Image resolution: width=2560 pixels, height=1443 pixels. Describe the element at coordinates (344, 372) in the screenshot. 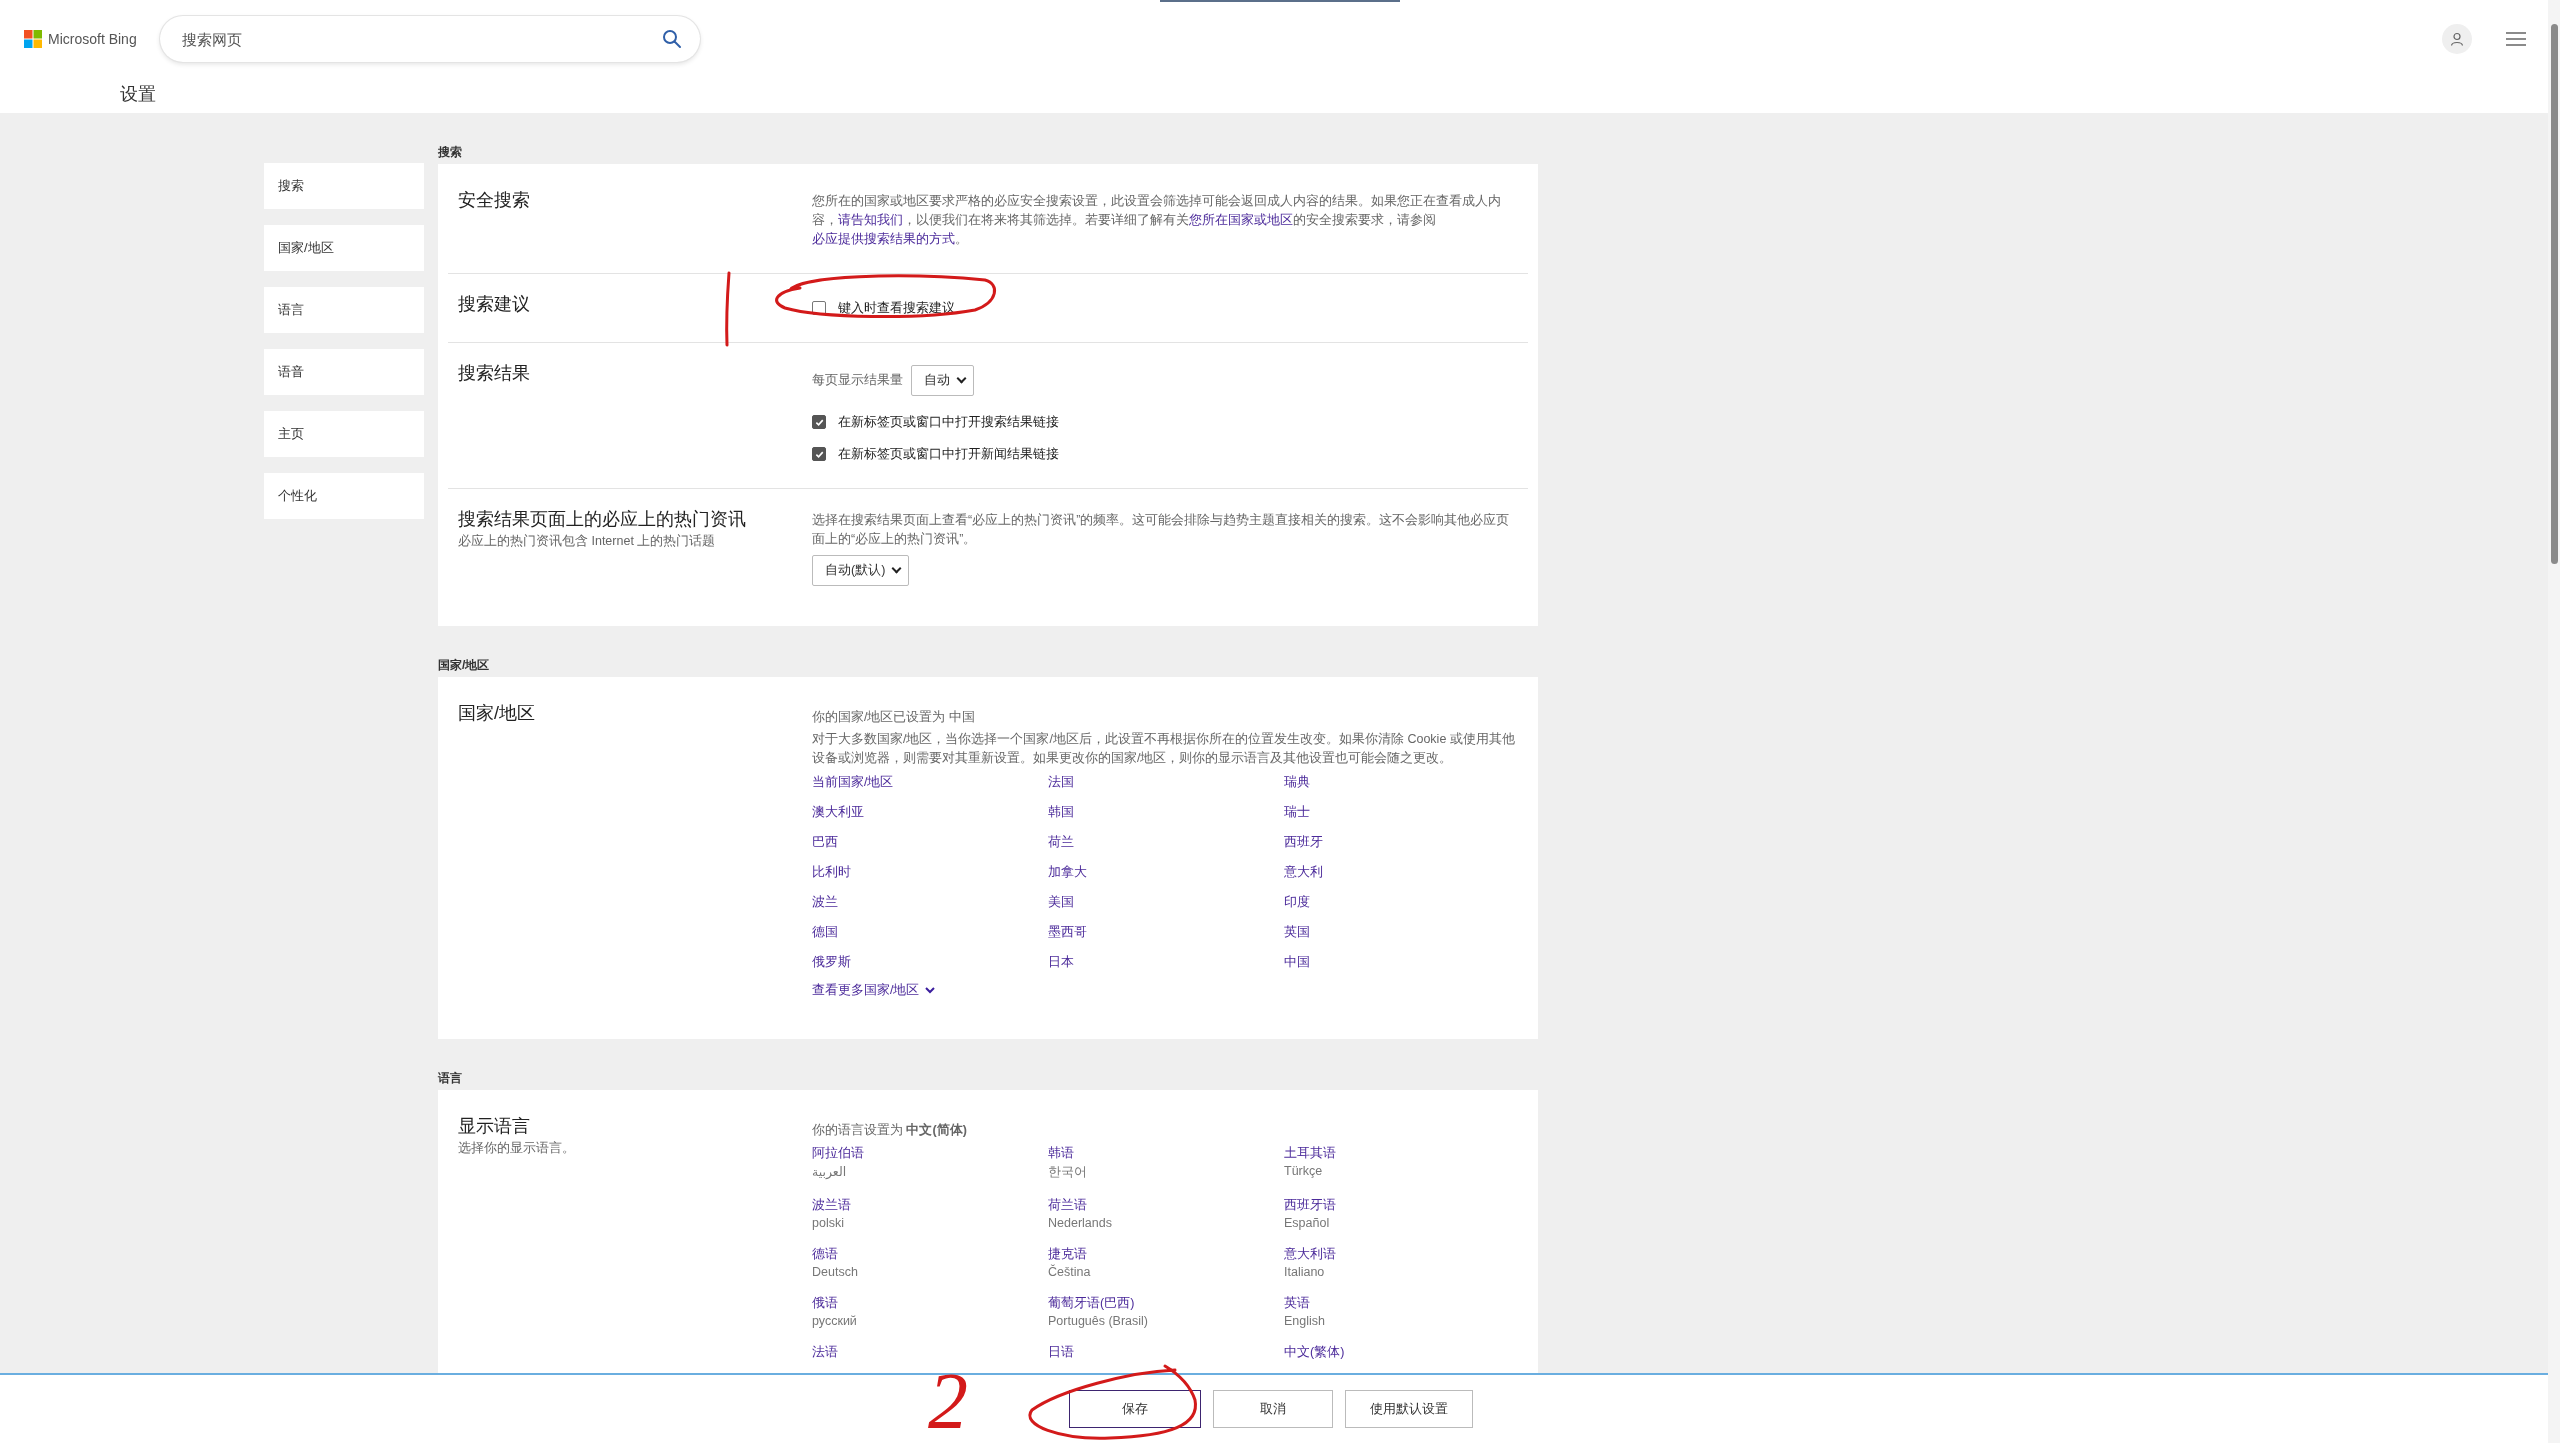

I see `sidebar-item: 语音` at that location.